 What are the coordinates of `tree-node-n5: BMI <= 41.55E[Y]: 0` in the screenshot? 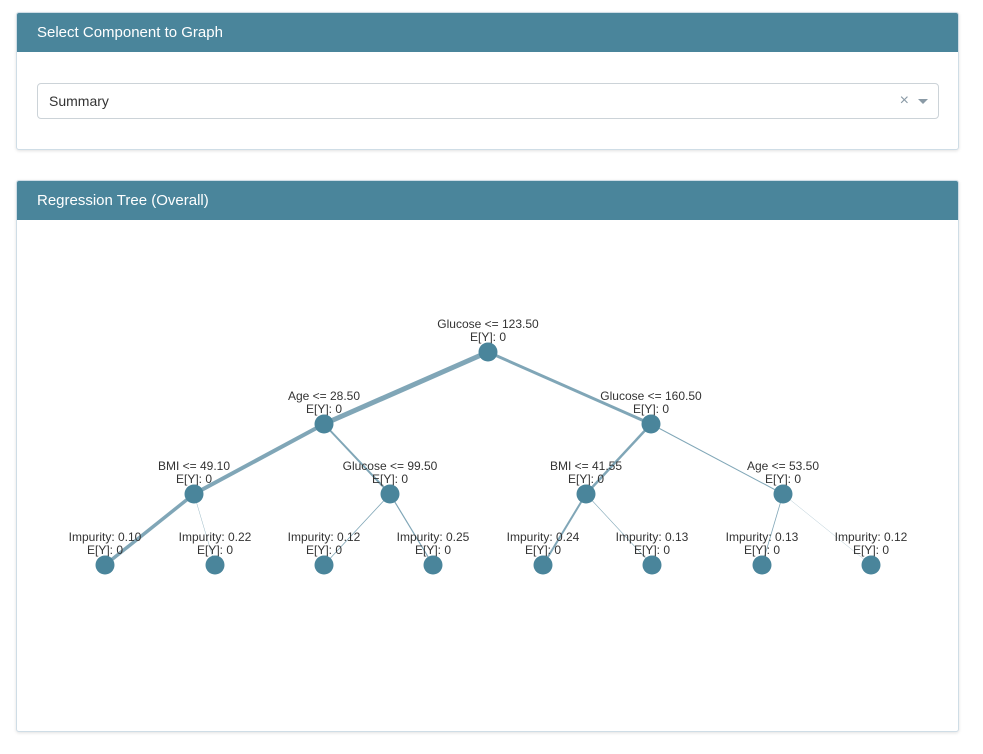 It's located at (586, 481).